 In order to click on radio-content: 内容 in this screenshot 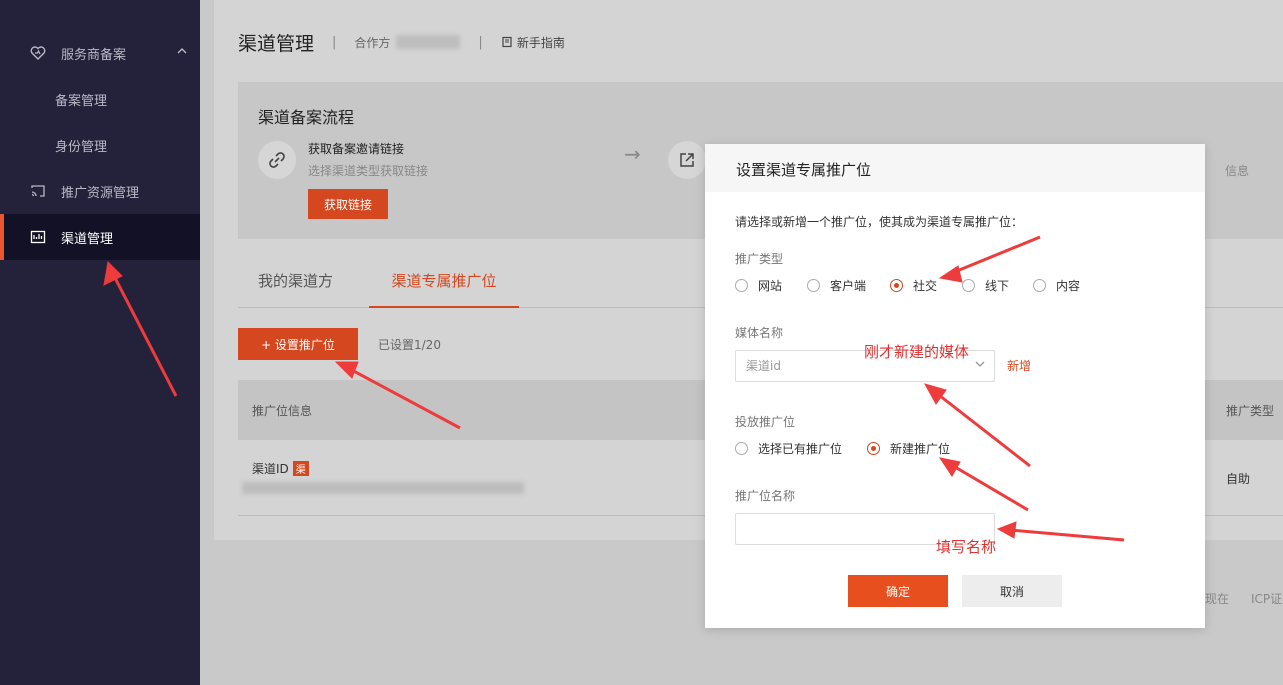, I will do `click(1056, 285)`.